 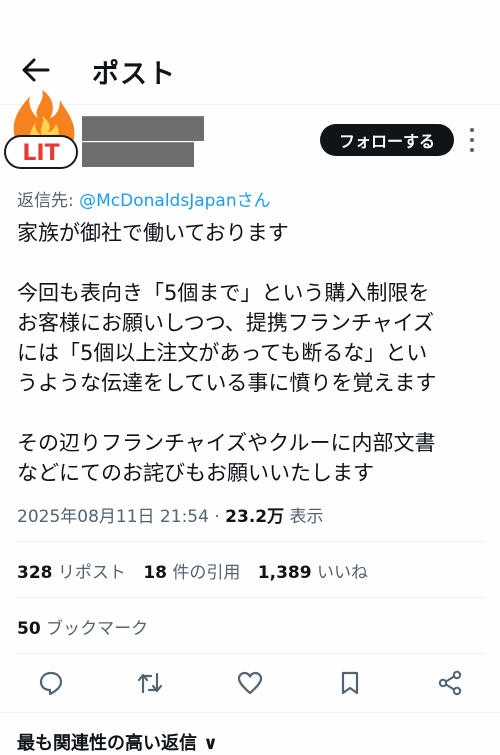 I want to click on action-bar, so click(x=250, y=686).